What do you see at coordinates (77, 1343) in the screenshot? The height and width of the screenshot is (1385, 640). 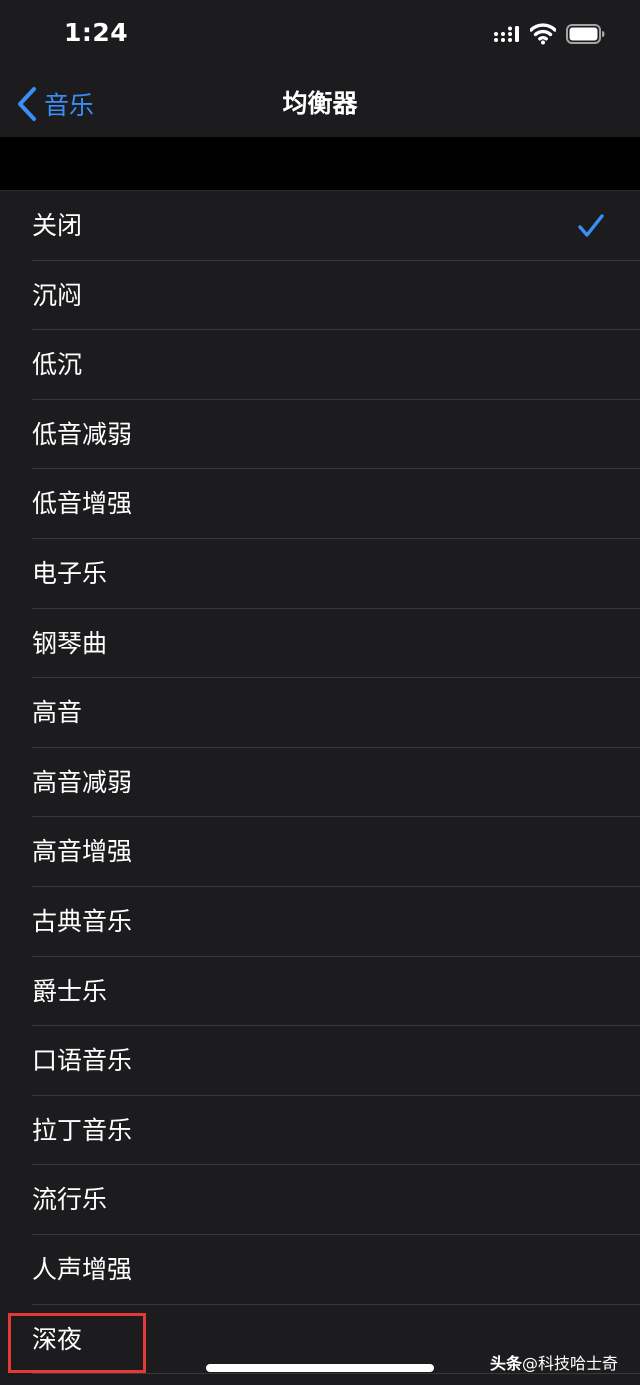 I see `highlight-annotation` at bounding box center [77, 1343].